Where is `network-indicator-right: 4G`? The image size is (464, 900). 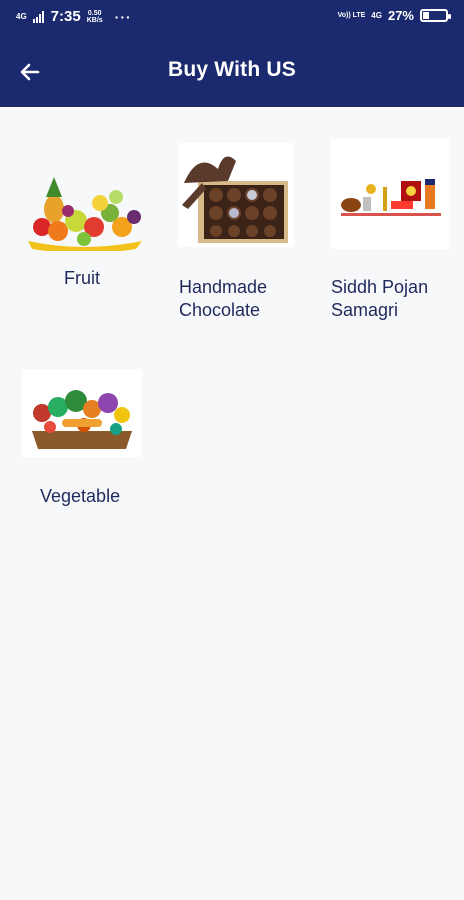 network-indicator-right: 4G is located at coordinates (376, 15).